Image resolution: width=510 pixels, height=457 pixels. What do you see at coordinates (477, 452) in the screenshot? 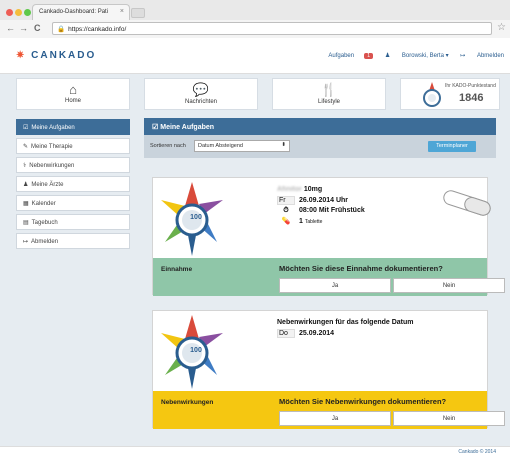
I see `footer-text: Cankado © 2014` at bounding box center [477, 452].